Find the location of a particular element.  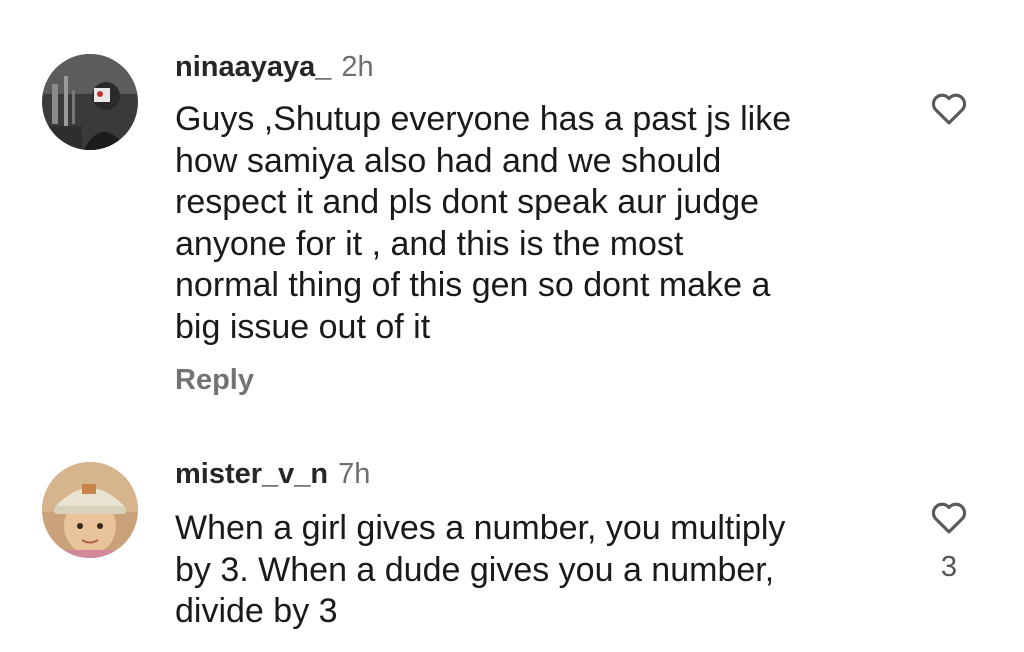

username: mister_v_n is located at coordinates (251, 474).